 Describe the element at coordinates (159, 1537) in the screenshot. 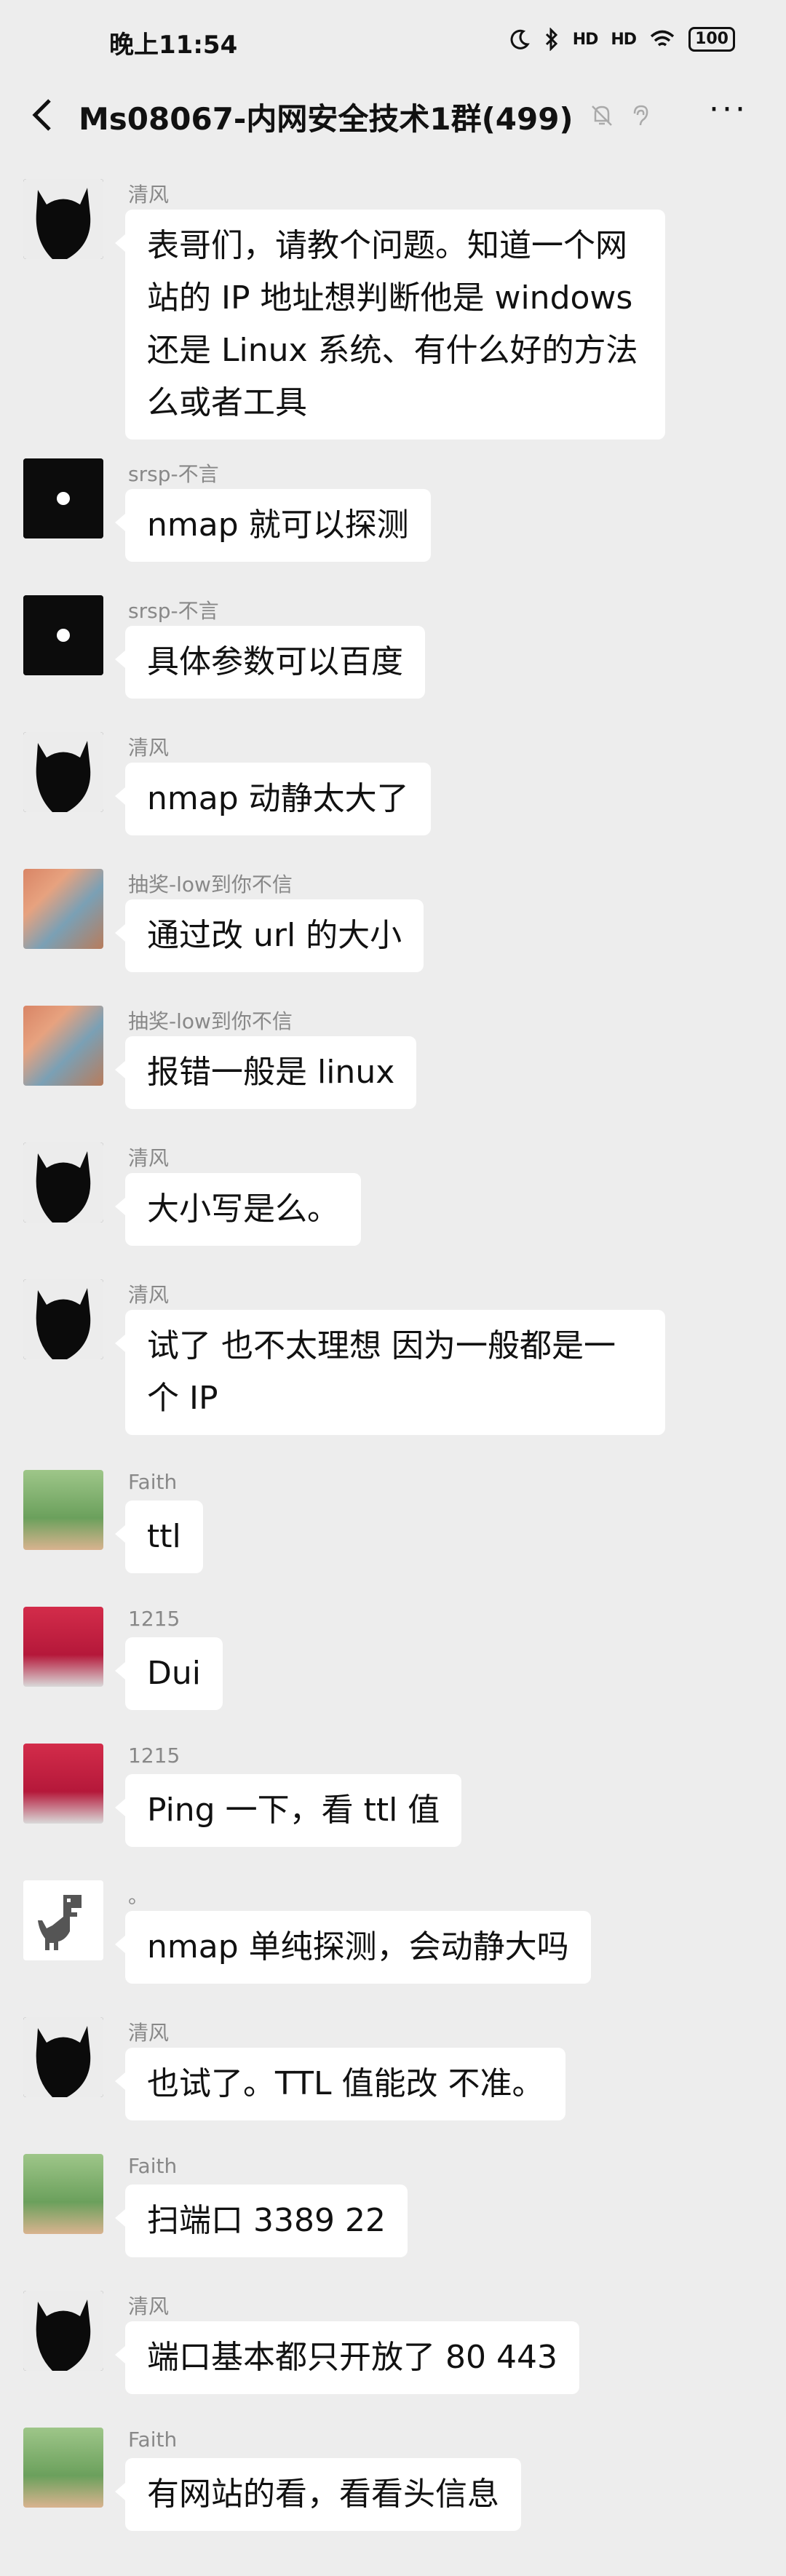

I see `message-bubble: ttl` at that location.